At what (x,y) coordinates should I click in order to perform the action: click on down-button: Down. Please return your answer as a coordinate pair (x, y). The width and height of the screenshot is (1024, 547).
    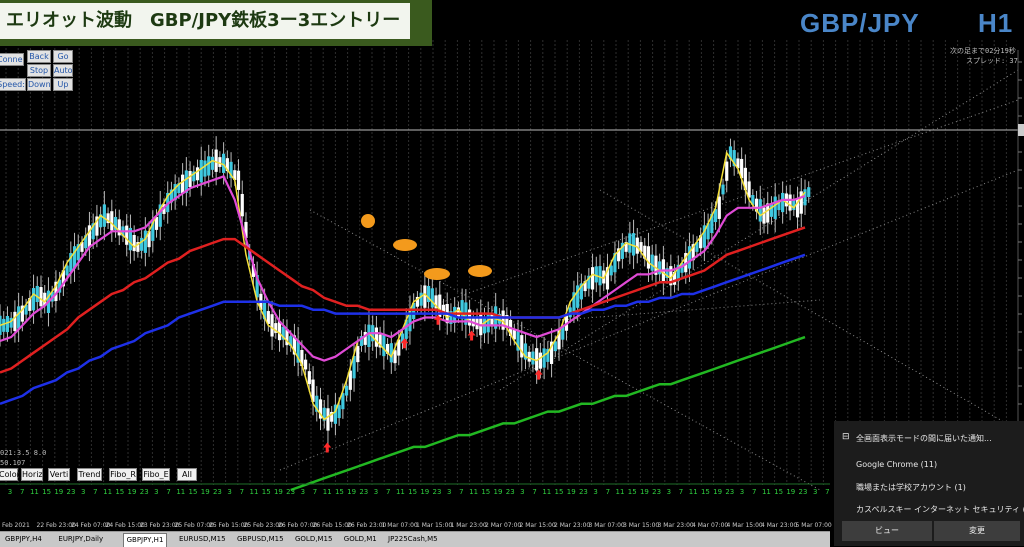
    Looking at the image, I should click on (39, 84).